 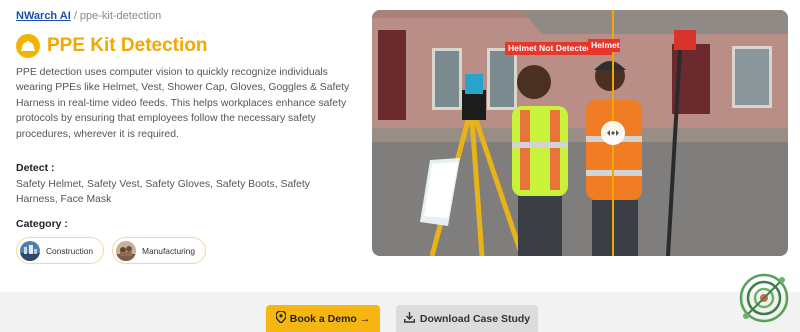 I want to click on category-heading: Category :, so click(x=42, y=224).